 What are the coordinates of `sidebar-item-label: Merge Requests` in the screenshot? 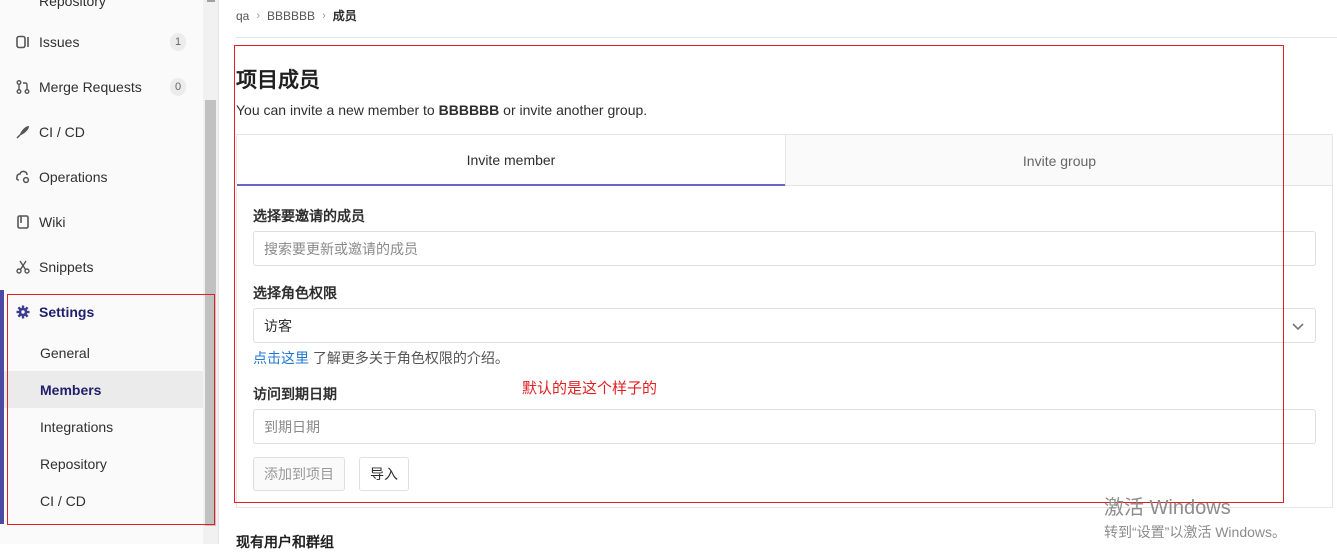 It's located at (90, 86).